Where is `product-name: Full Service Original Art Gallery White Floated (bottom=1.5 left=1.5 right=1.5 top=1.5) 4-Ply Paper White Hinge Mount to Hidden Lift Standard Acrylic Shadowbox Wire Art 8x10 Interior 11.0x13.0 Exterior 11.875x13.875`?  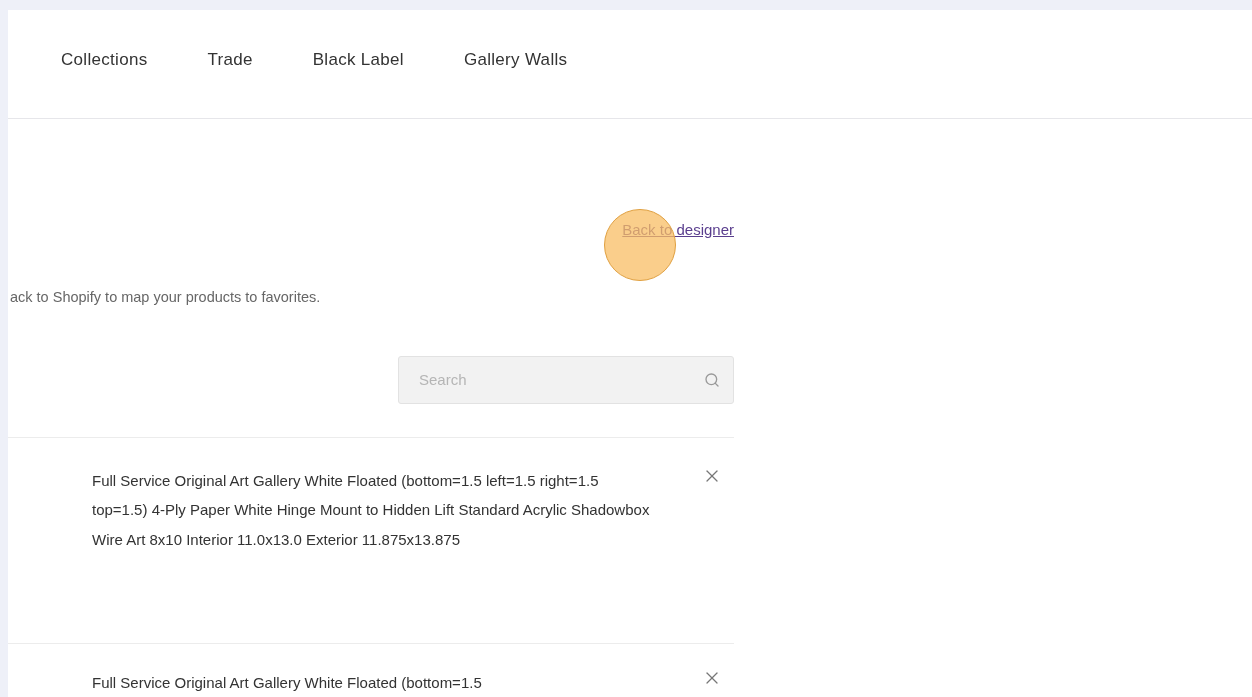
product-name: Full Service Original Art Gallery White Floated (bottom=1.5 left=1.5 right=1.5 top=1.5) 4-Ply Paper White Hinge Mount to Hidden Lift Standard Acrylic Shadowbox Wire Art 8x10 Interior 11.0x13.0 Exterior 11.875x13.875 is located at coordinates (371, 510).